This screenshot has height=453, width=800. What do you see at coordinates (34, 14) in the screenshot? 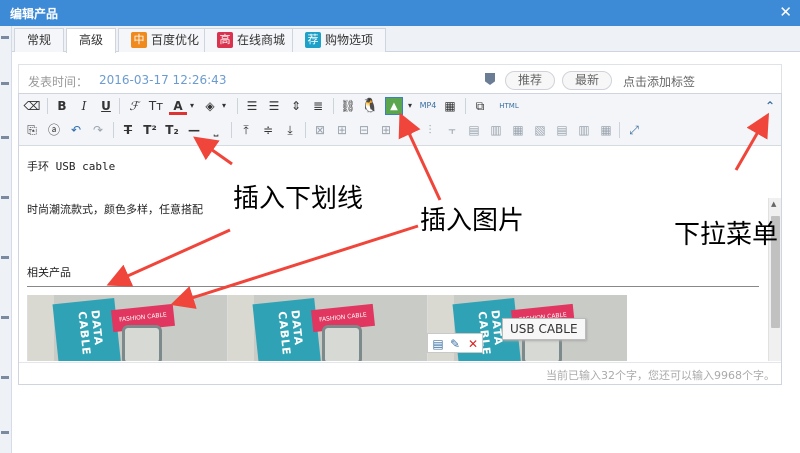
I see `window-title: 编辑产品` at bounding box center [34, 14].